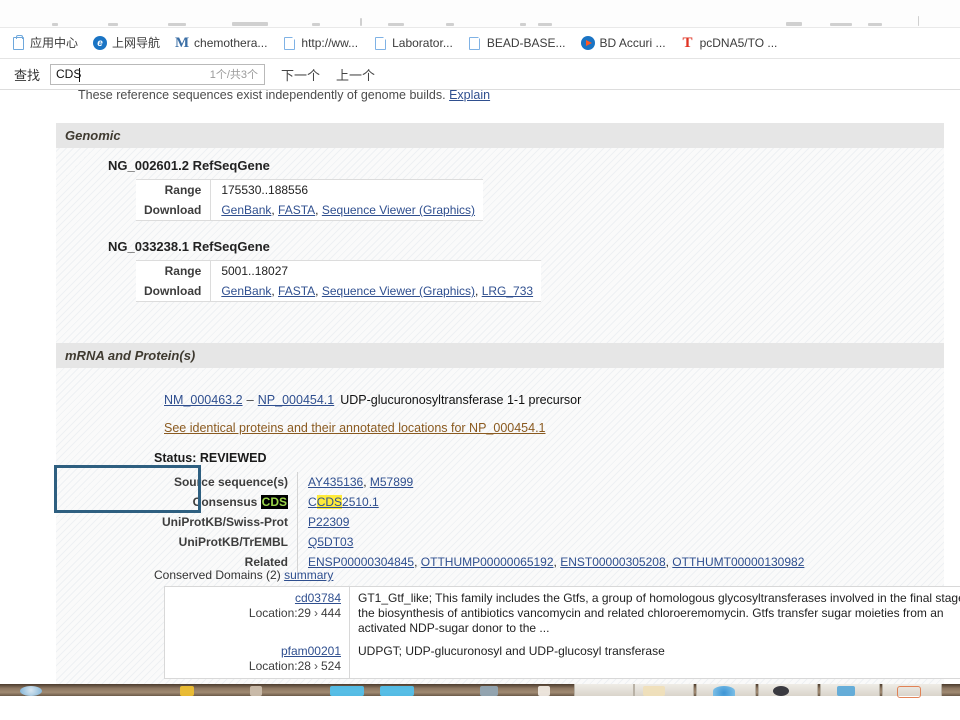 This screenshot has width=960, height=720. What do you see at coordinates (355, 74) in the screenshot?
I see `find-previous-button: 上一个` at bounding box center [355, 74].